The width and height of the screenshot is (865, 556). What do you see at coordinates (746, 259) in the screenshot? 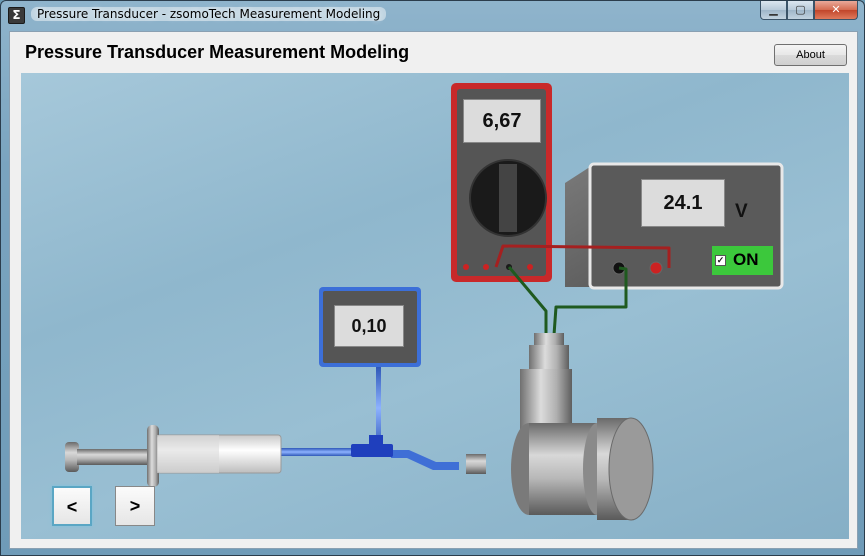
I see `power-switch-label: ON` at bounding box center [746, 259].